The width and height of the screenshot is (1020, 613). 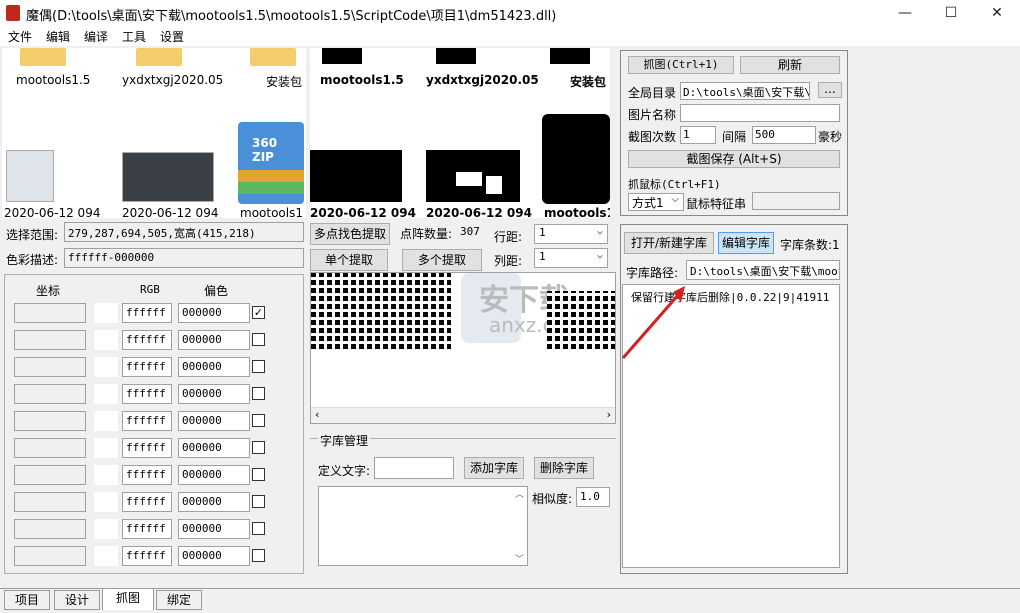 I want to click on add-library-button: 添加字库, so click(x=494, y=468).